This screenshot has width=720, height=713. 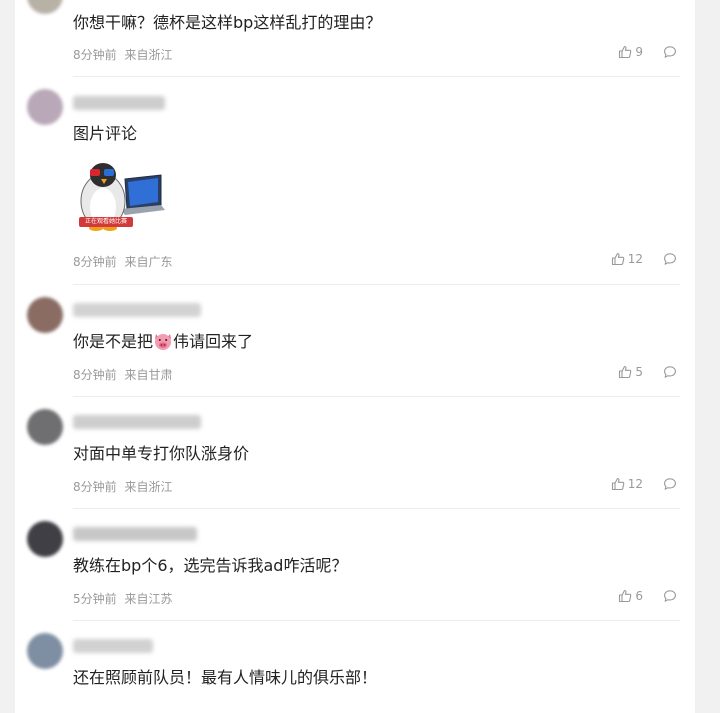 What do you see at coordinates (143, 194) in the screenshot?
I see `laptop-icon` at bounding box center [143, 194].